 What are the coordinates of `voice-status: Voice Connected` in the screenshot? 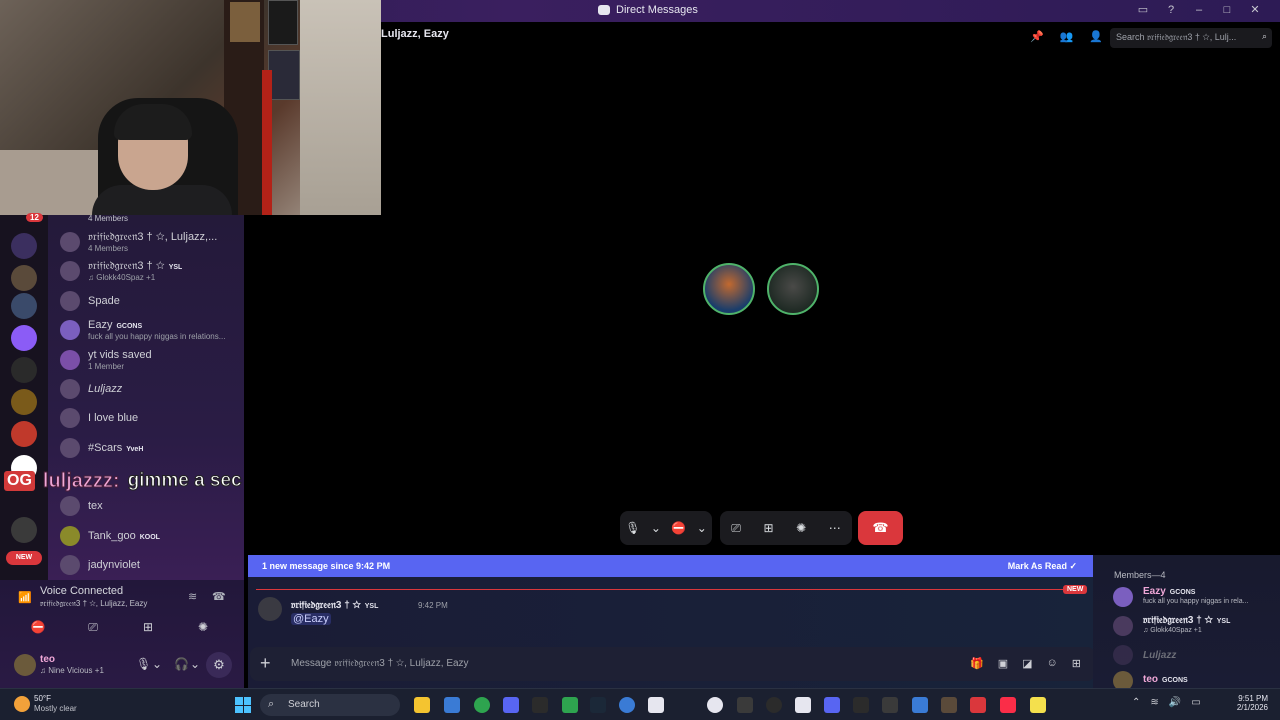 It's located at (81, 591).